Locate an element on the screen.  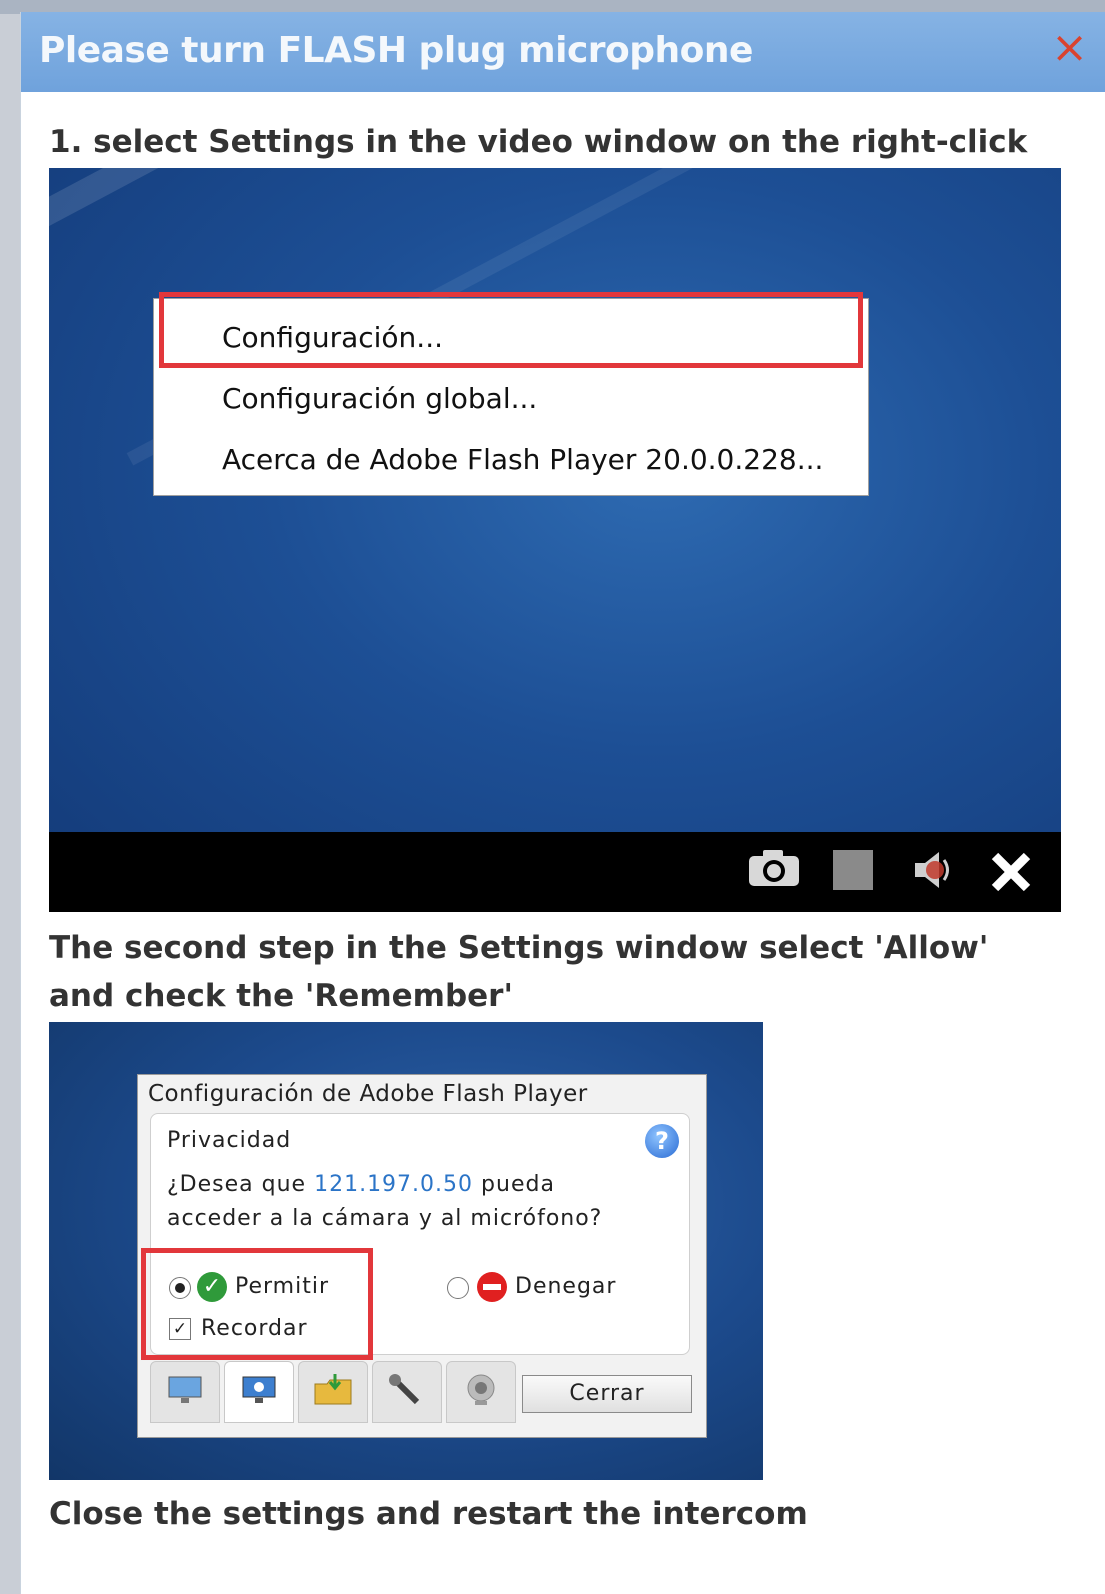
folder-icon is located at coordinates (333, 1389).